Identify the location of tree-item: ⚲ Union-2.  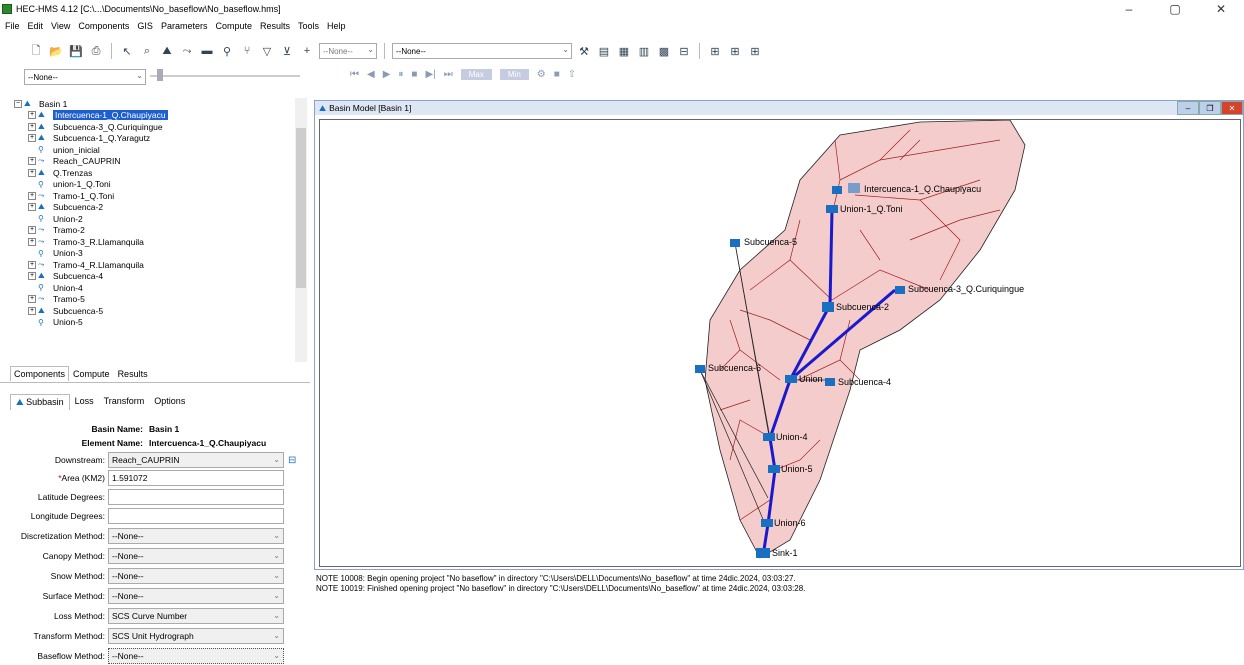
(160, 219).